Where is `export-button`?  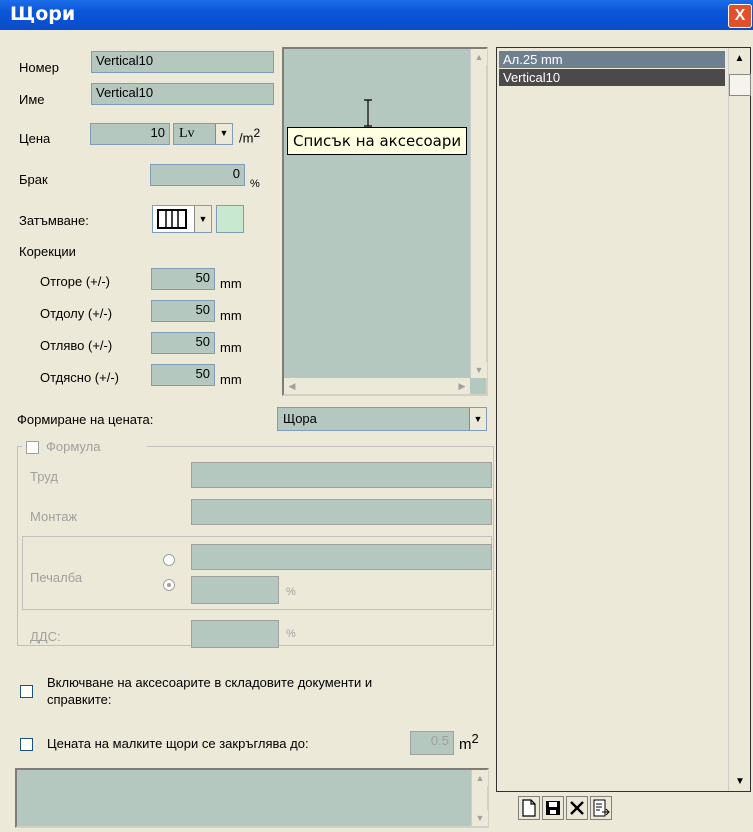
export-button is located at coordinates (601, 808).